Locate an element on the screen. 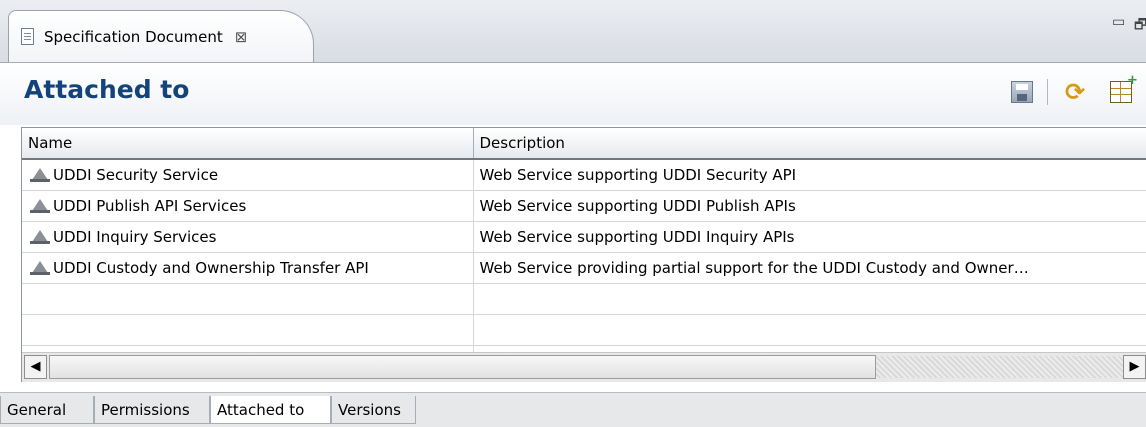 The image size is (1146, 427). name-cell: UDDI Custody and Ownership Transfer API is located at coordinates (248, 268).